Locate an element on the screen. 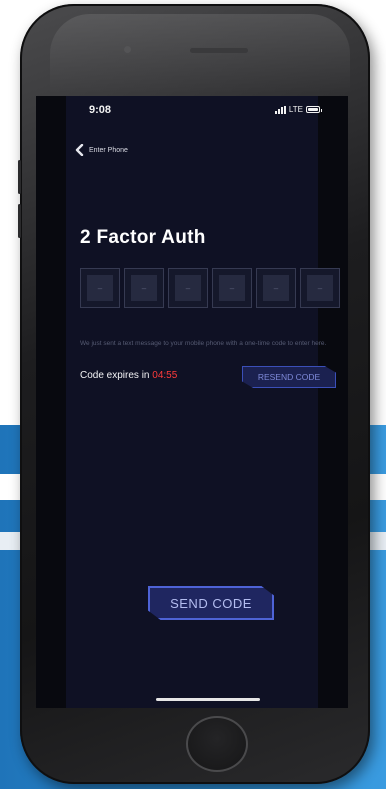 This screenshot has height=789, width=386. code-digit-2: – is located at coordinates (144, 288).